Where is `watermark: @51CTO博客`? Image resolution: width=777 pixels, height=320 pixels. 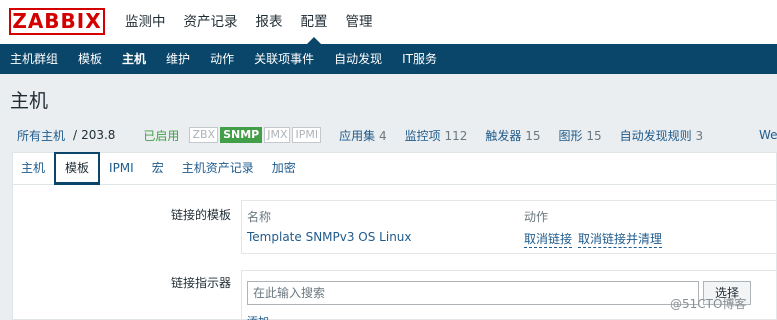 watermark: @51CTO博客 is located at coordinates (708, 304).